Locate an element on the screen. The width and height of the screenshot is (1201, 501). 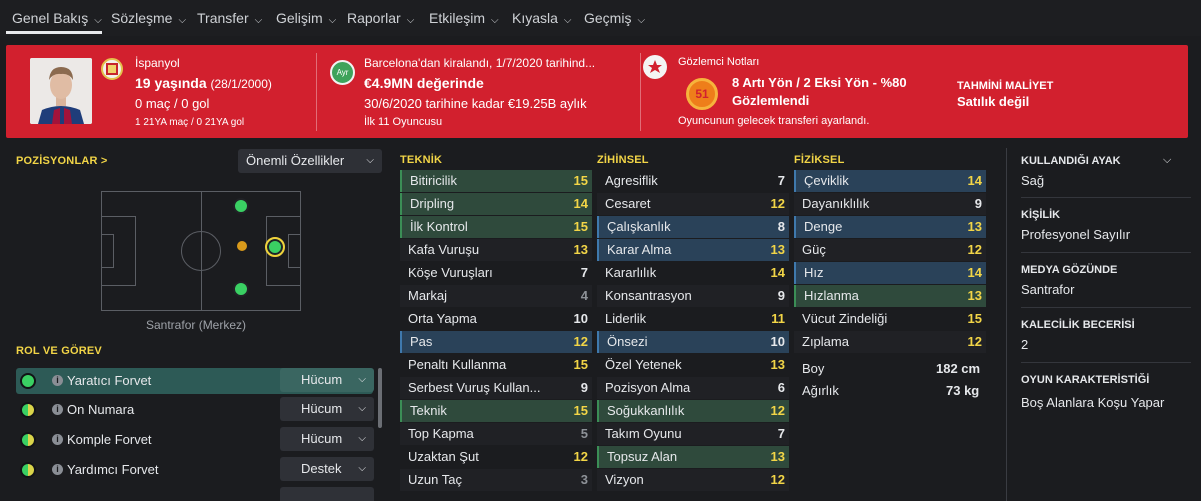
position-dot-st-selected is located at coordinates (275, 247).